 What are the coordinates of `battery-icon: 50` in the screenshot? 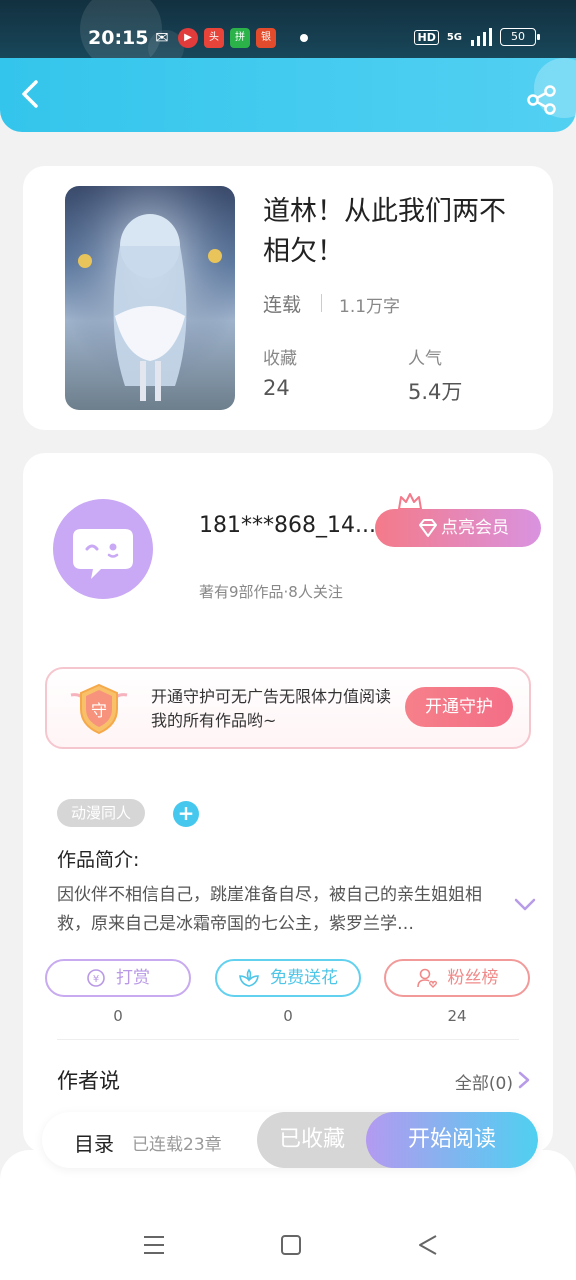 It's located at (520, 37).